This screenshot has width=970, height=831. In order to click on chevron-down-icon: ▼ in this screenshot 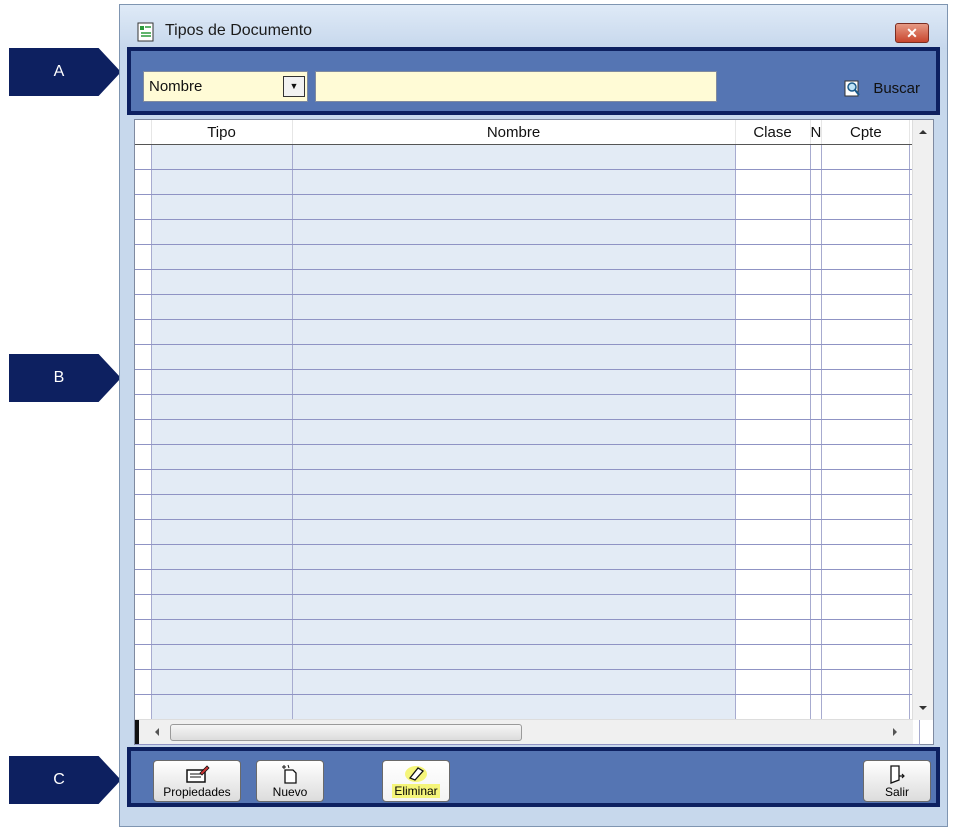, I will do `click(294, 86)`.